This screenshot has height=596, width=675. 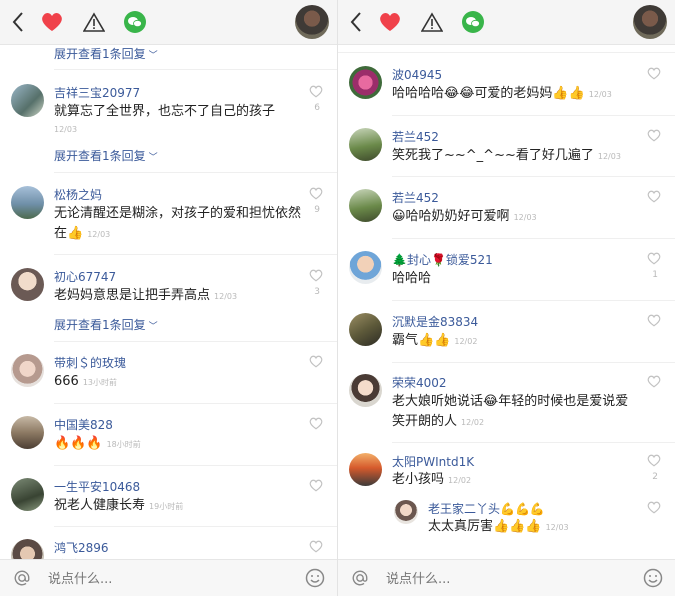 I want to click on comment-text: 霸气👍👍 12/02, so click(x=434, y=341).